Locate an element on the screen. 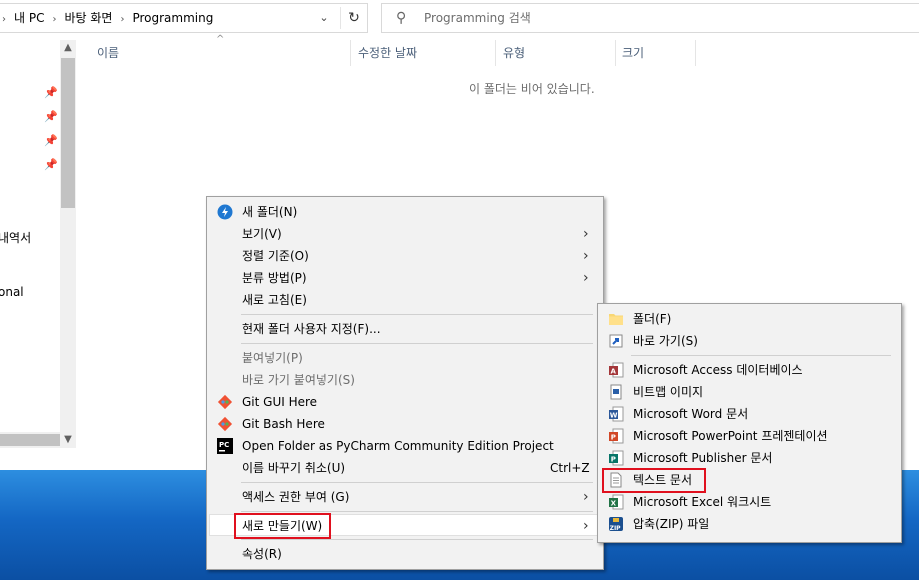 The height and width of the screenshot is (580, 919). submenu-item-folder: 폴더(F) is located at coordinates (749, 319).